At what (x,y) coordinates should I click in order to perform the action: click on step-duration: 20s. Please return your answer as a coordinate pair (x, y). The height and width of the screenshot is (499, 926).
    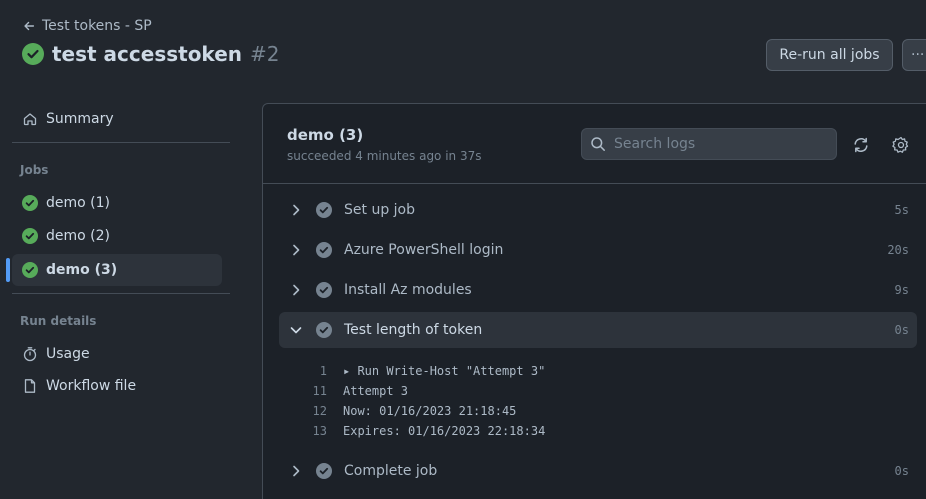
    Looking at the image, I should click on (898, 250).